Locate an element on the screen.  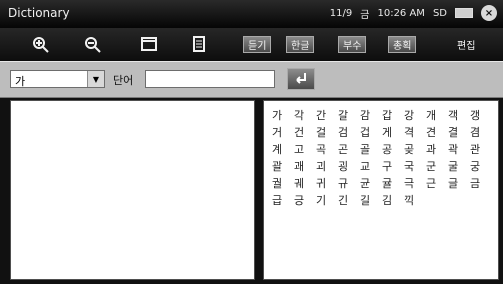
toolbar: 듣기 한글 부수 총획 편집 is located at coordinates (251, 44).